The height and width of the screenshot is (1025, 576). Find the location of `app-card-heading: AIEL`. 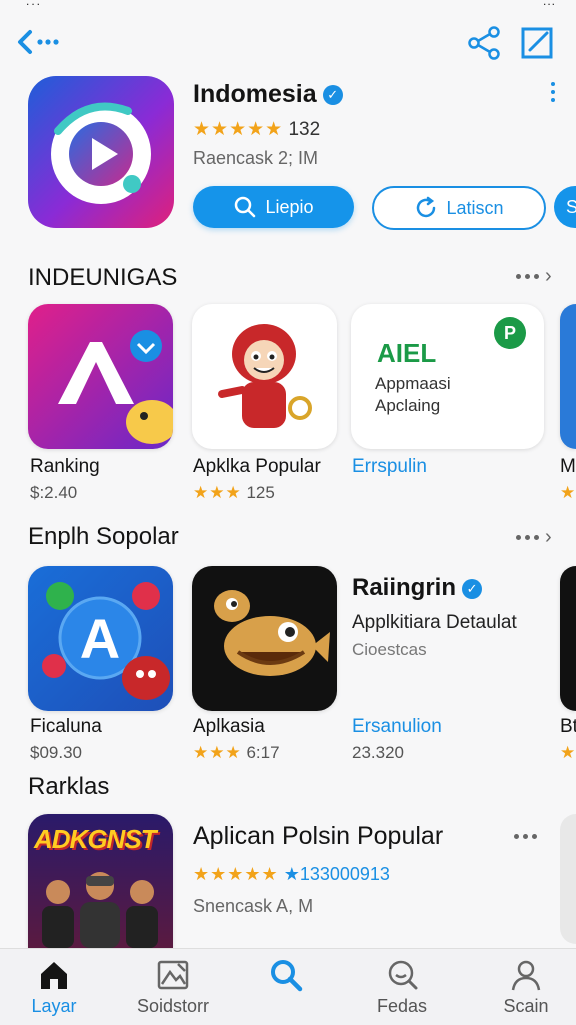

app-card-heading: AIEL is located at coordinates (407, 353).